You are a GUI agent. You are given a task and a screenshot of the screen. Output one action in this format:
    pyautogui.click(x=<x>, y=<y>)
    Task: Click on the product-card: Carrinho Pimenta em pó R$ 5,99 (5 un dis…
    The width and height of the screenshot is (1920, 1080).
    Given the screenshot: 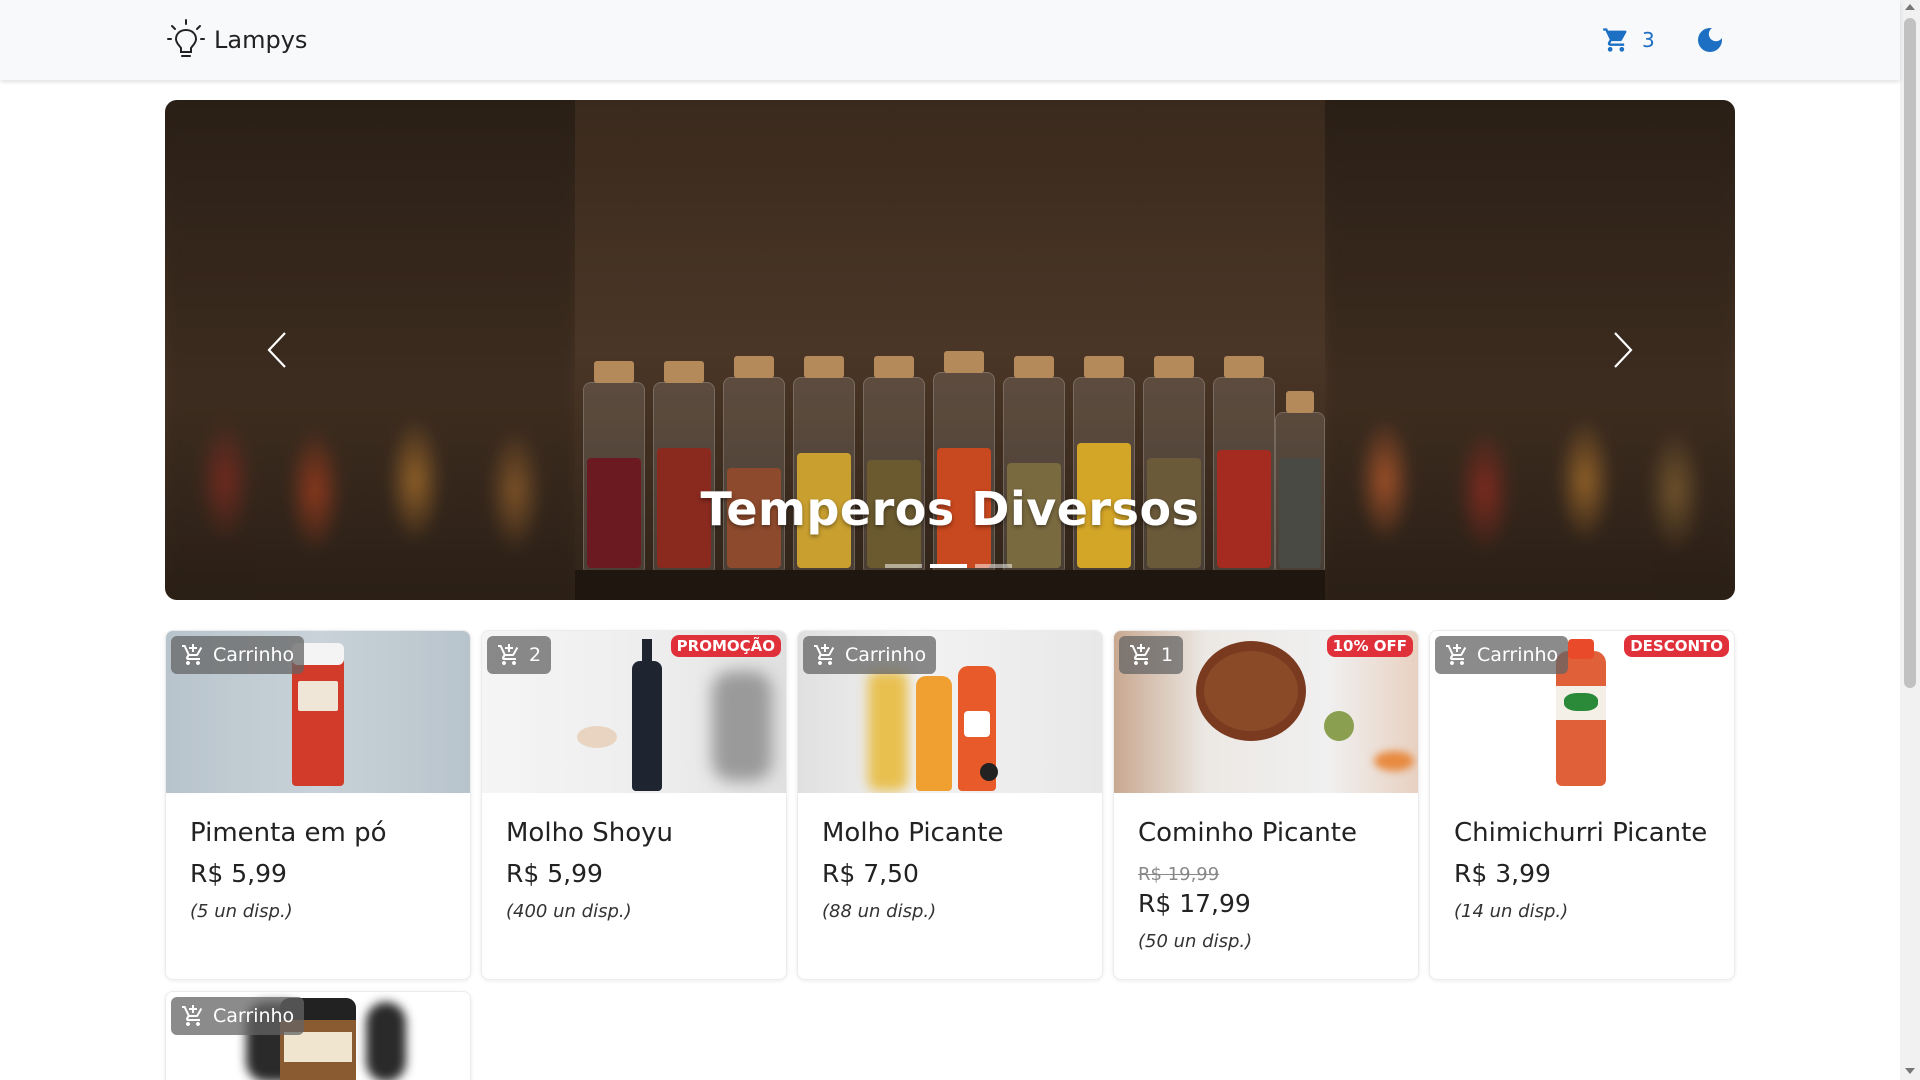 What is the action you would take?
    pyautogui.click(x=318, y=805)
    